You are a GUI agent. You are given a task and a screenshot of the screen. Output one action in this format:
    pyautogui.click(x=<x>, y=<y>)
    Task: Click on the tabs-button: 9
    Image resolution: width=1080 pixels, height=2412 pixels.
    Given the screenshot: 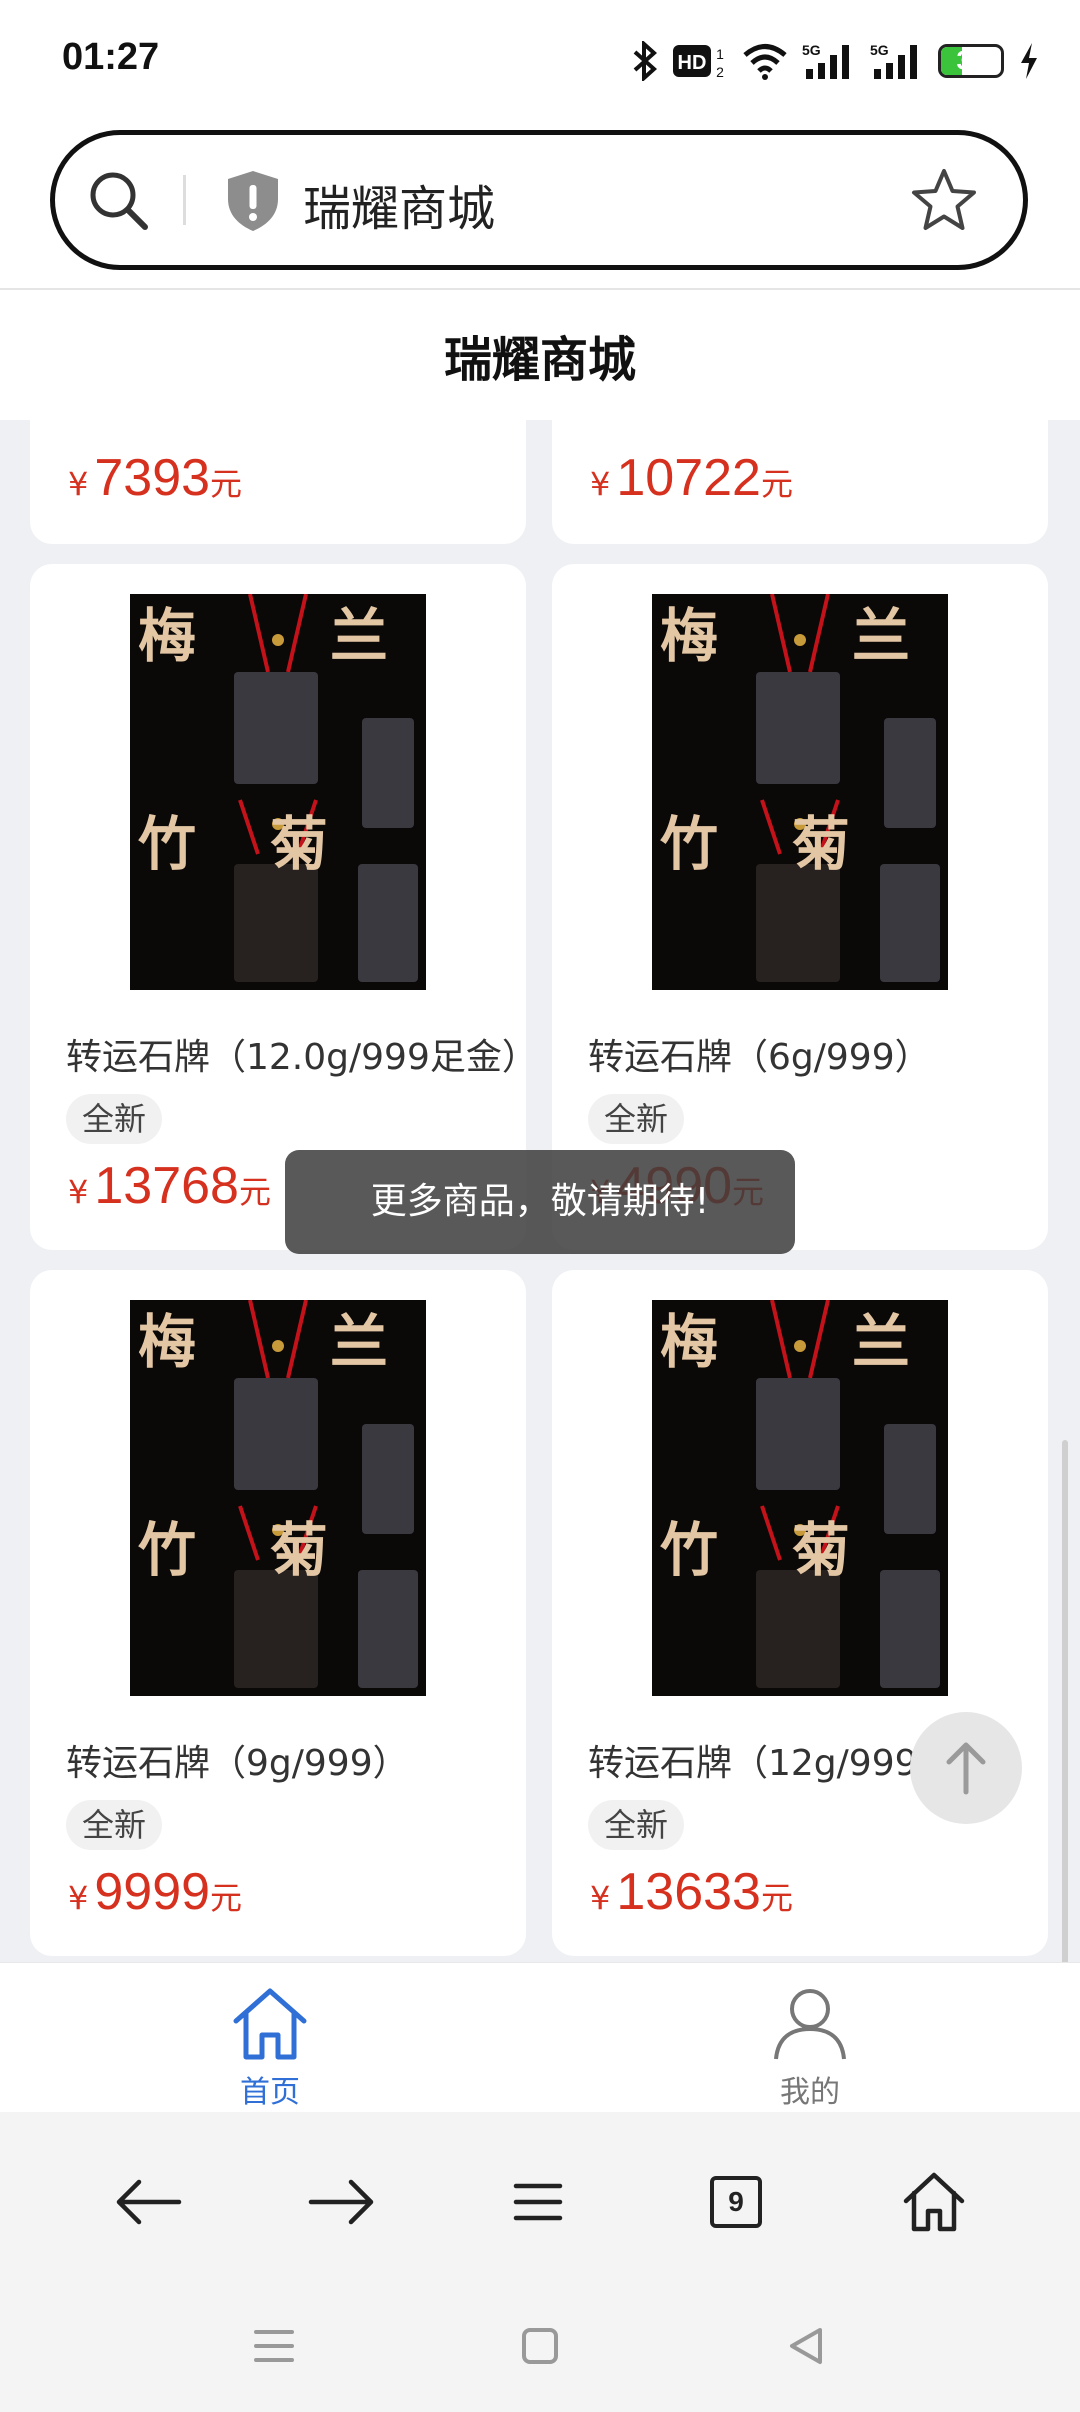 What is the action you would take?
    pyautogui.click(x=736, y=2202)
    